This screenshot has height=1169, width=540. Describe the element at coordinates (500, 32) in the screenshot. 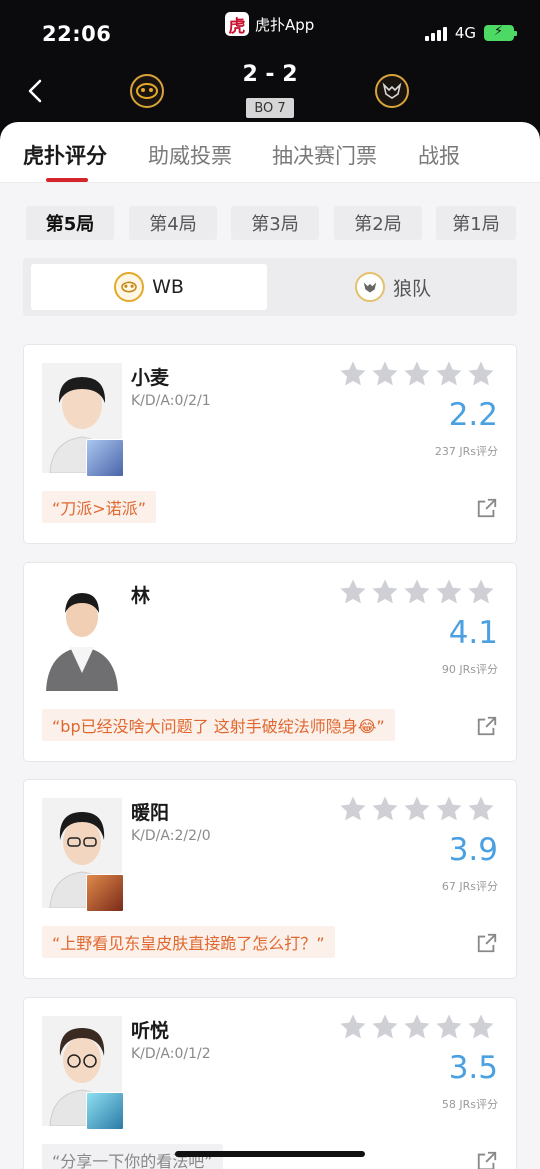

I see `battery-icon: ⚡` at that location.